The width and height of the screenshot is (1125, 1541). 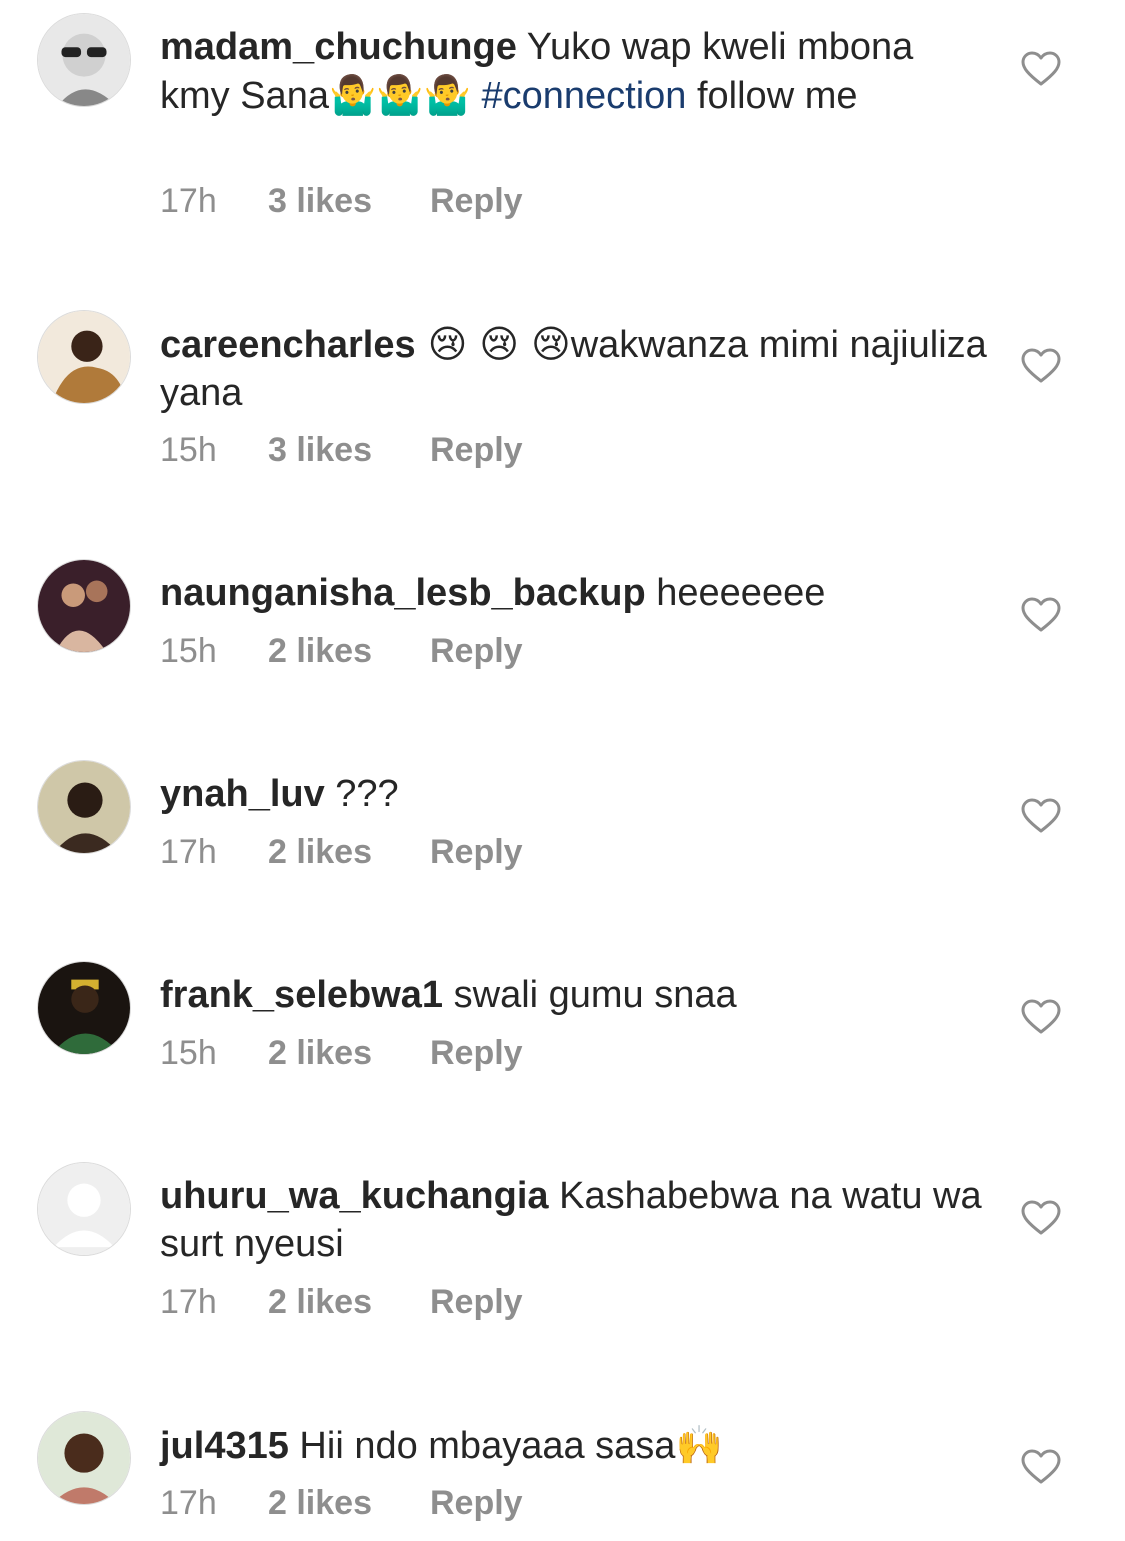 What do you see at coordinates (288, 345) in the screenshot?
I see `comment-username: careencharles` at bounding box center [288, 345].